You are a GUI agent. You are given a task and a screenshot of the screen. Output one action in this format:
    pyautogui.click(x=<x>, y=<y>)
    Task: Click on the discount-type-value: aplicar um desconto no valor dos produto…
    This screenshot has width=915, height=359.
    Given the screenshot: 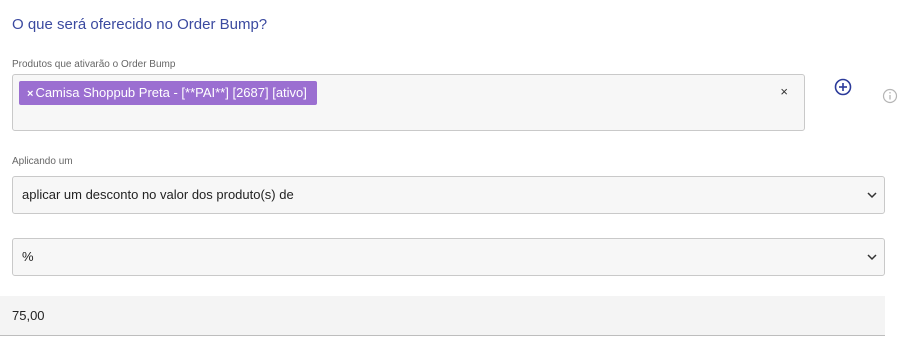 What is the action you would take?
    pyautogui.click(x=158, y=194)
    